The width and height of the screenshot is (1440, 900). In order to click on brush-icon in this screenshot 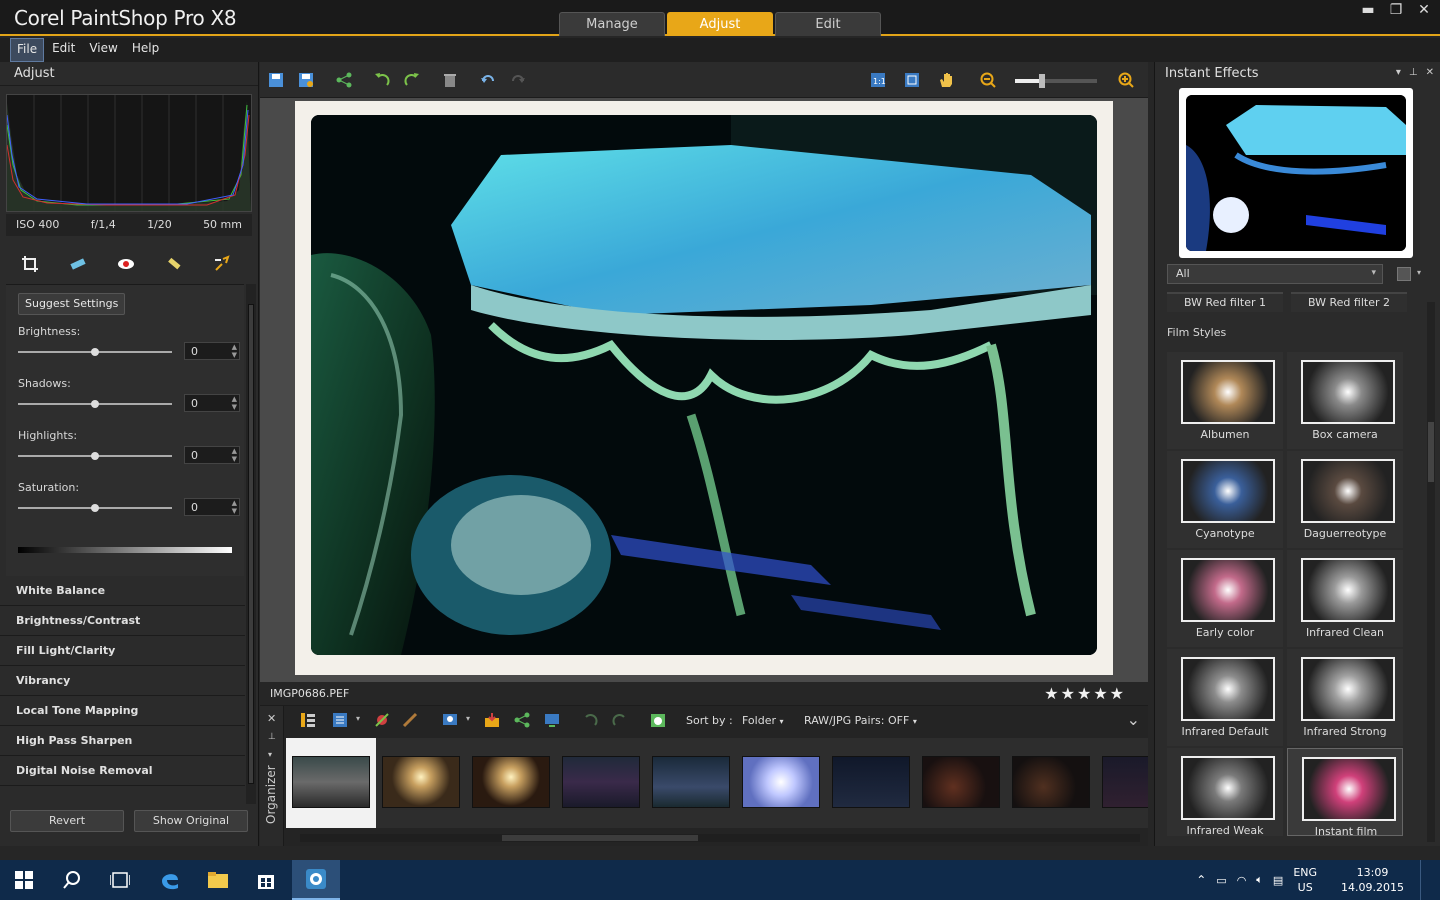, I will do `click(410, 720)`.